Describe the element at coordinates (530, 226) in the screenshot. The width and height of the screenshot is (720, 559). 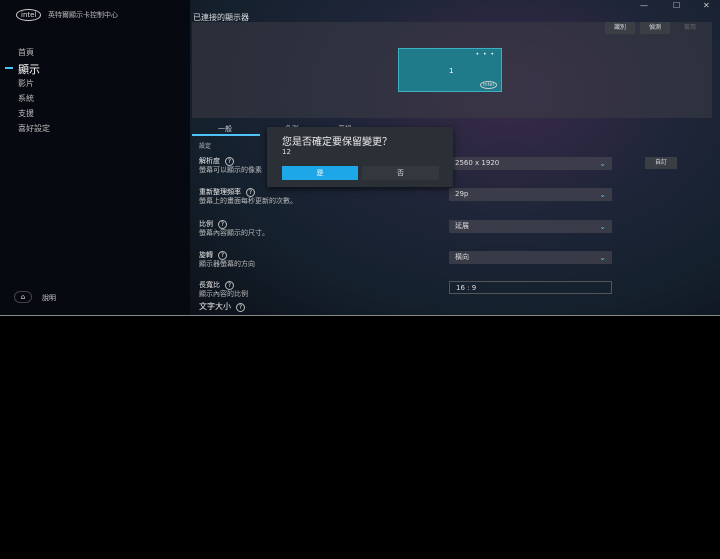
I see `scale-dropdown: 延展 ⌄` at that location.